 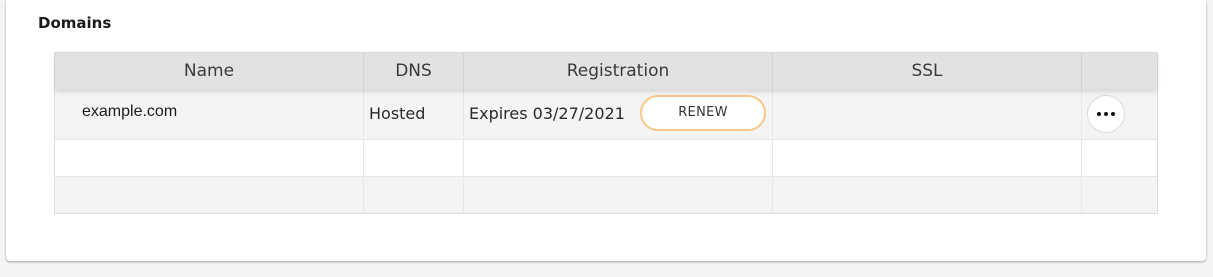 What do you see at coordinates (129, 112) in the screenshot?
I see `domain-name: example.com` at bounding box center [129, 112].